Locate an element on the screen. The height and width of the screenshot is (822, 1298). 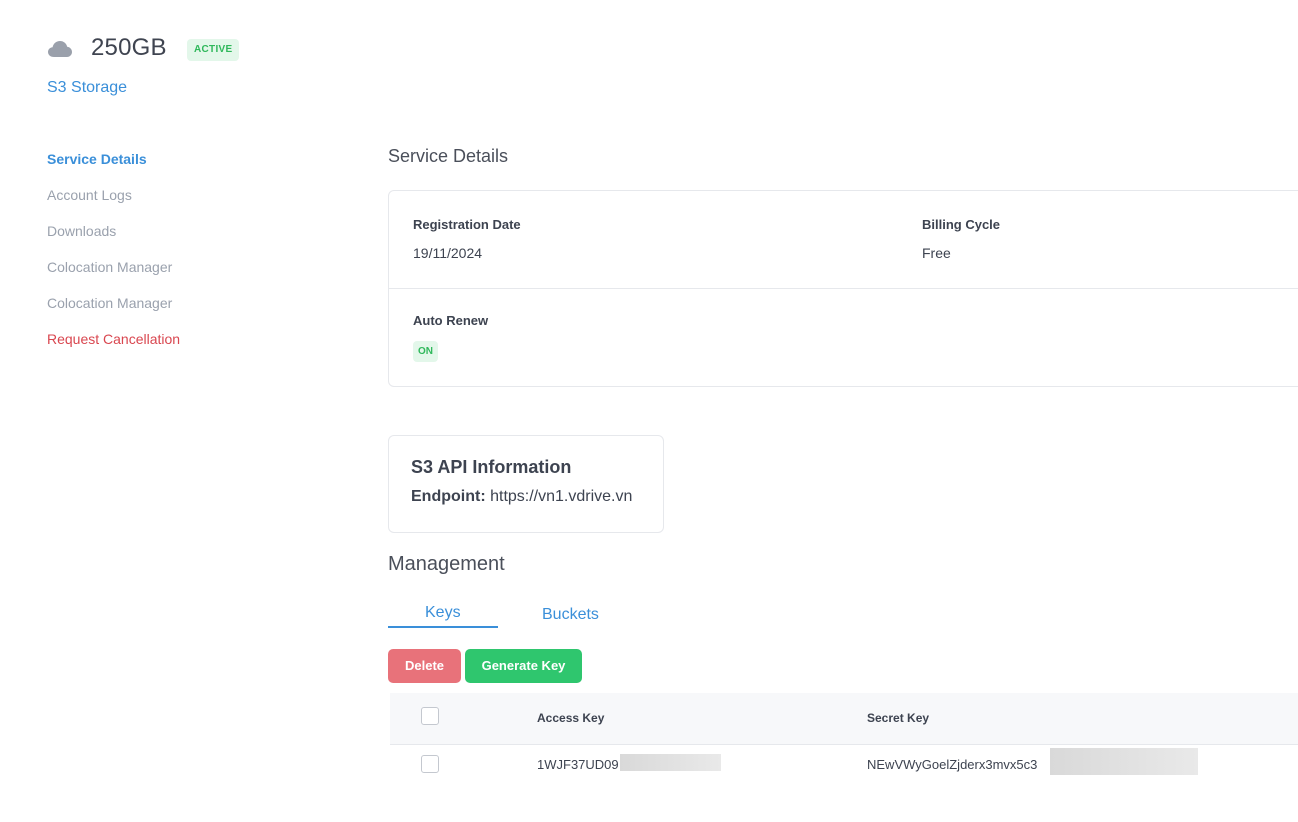
table-divider is located at coordinates (844, 744).